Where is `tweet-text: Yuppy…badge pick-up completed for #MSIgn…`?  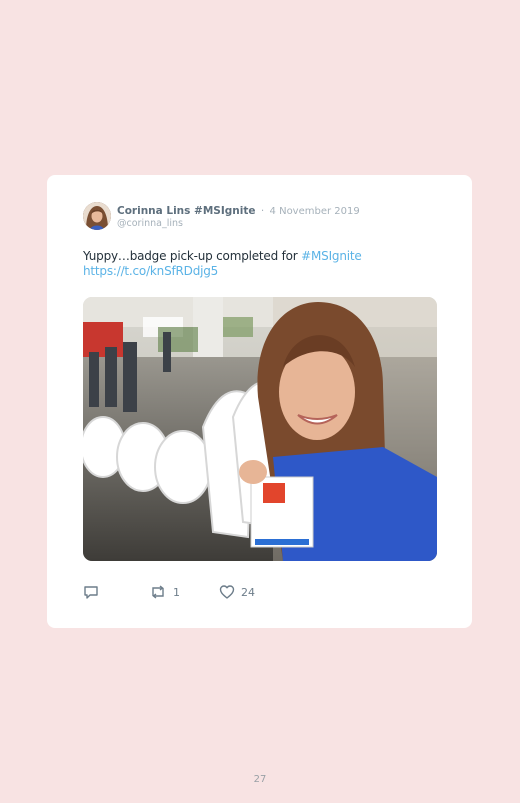
tweet-text: Yuppy…badge pick-up completed for #MSIgn… is located at coordinates (263, 264).